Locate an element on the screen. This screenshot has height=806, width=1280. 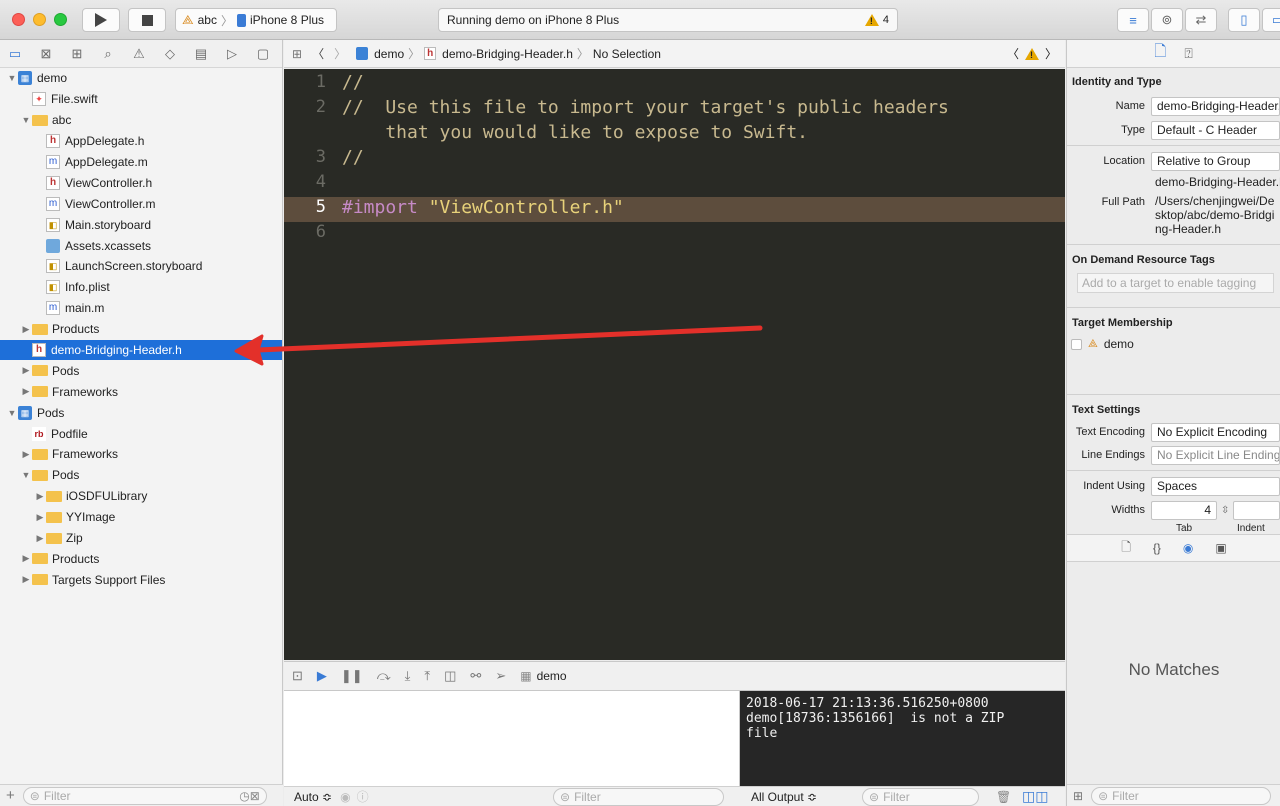
debug-target: ▦ demo is located at coordinates (543, 676).